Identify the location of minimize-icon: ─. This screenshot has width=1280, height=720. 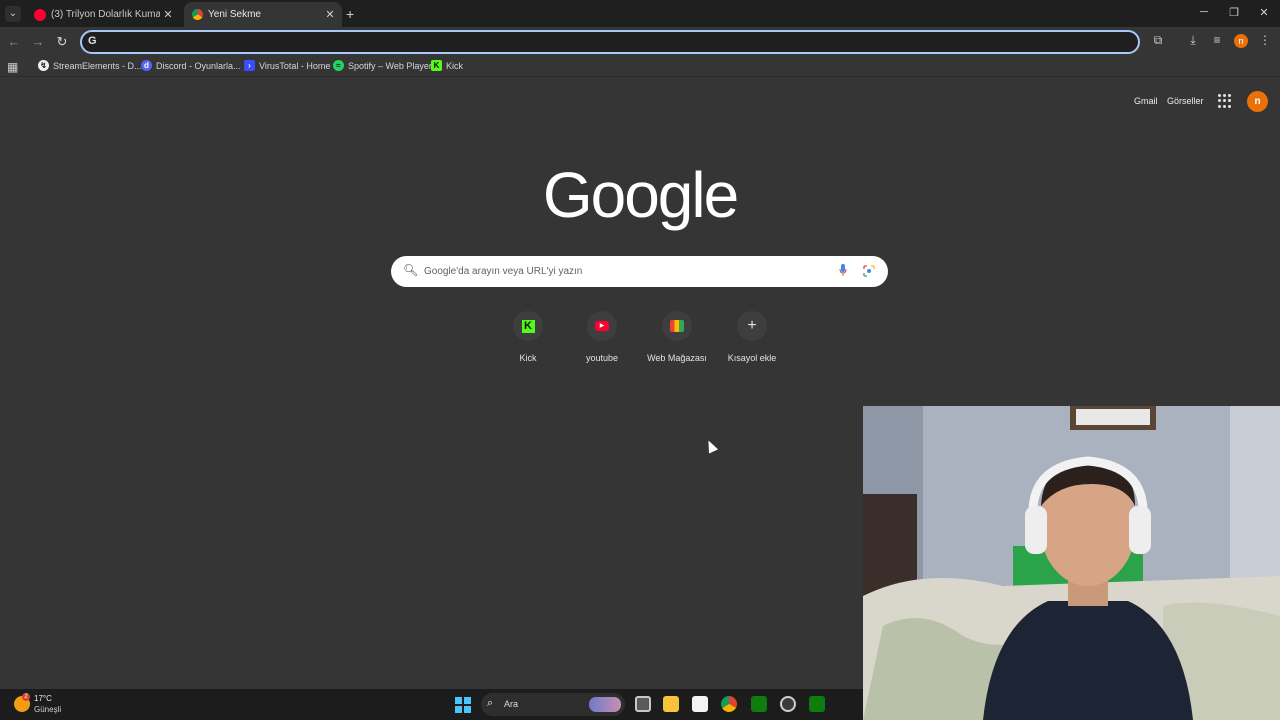
(1204, 12).